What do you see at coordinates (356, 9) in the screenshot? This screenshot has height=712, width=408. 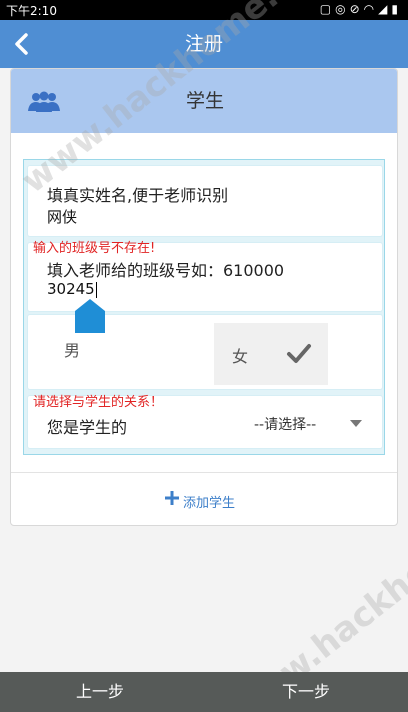 I see `silent-icon: ⊘` at bounding box center [356, 9].